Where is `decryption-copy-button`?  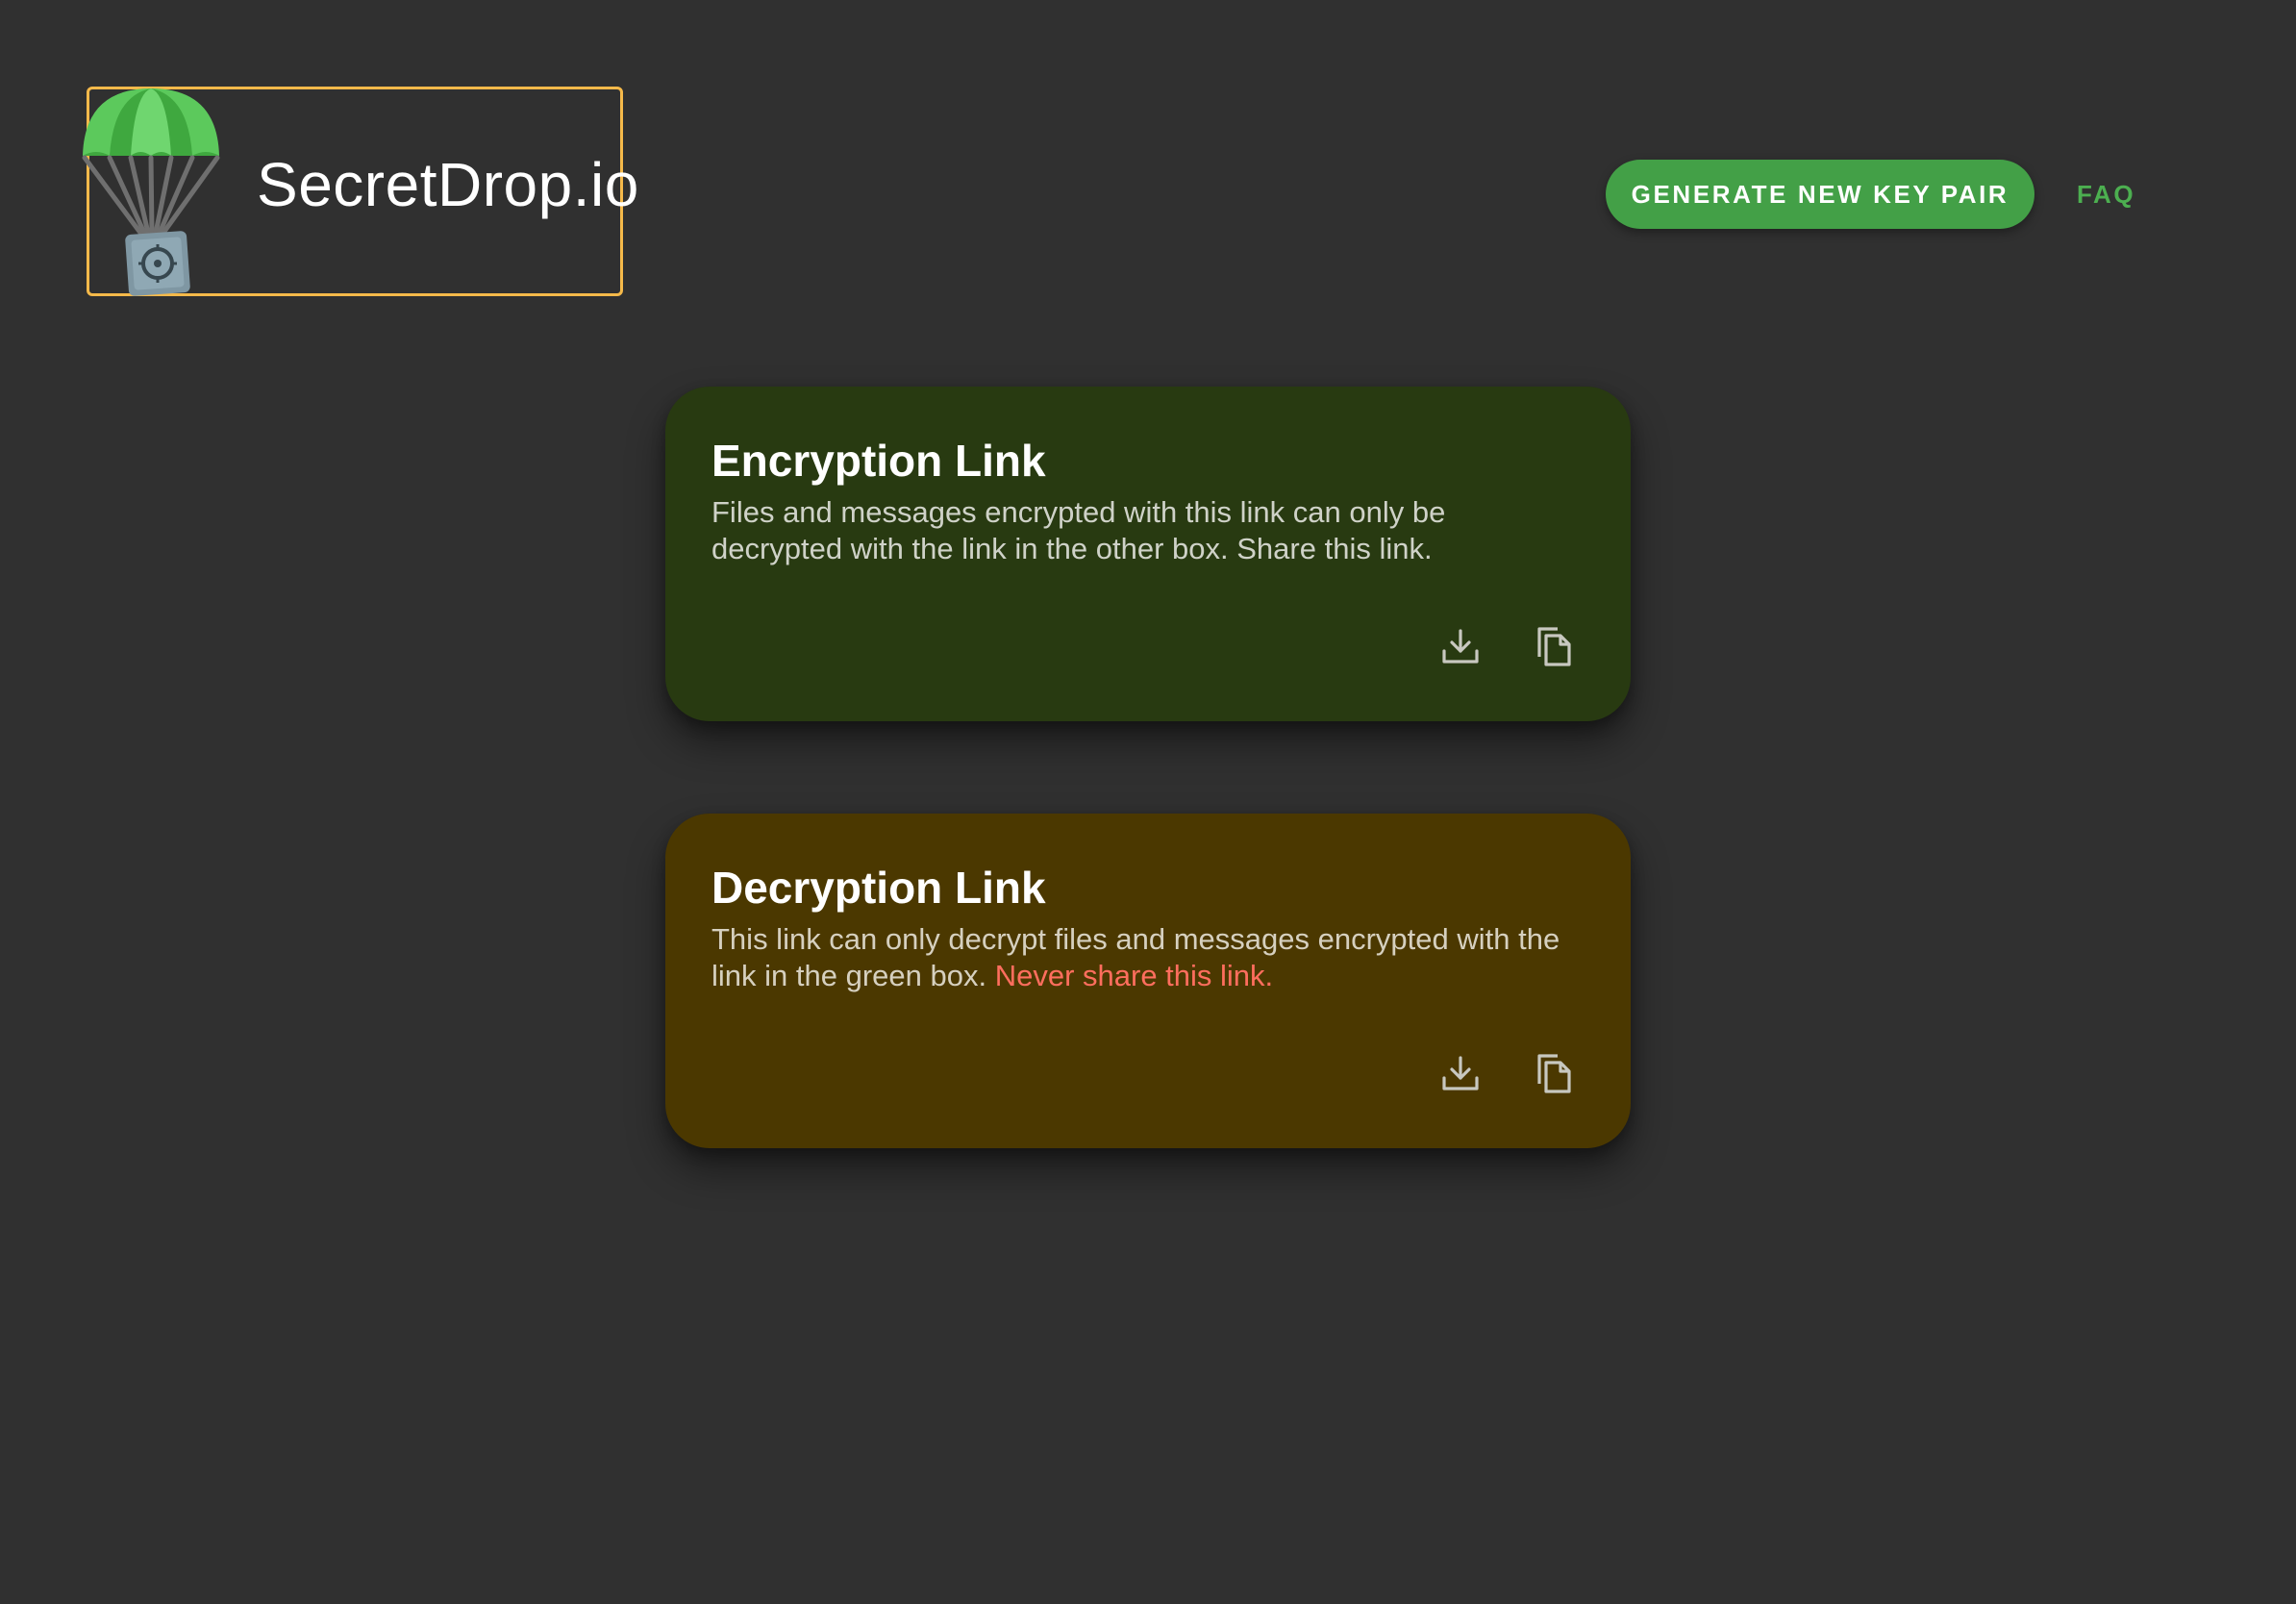
decryption-copy-button is located at coordinates (1553, 1073).